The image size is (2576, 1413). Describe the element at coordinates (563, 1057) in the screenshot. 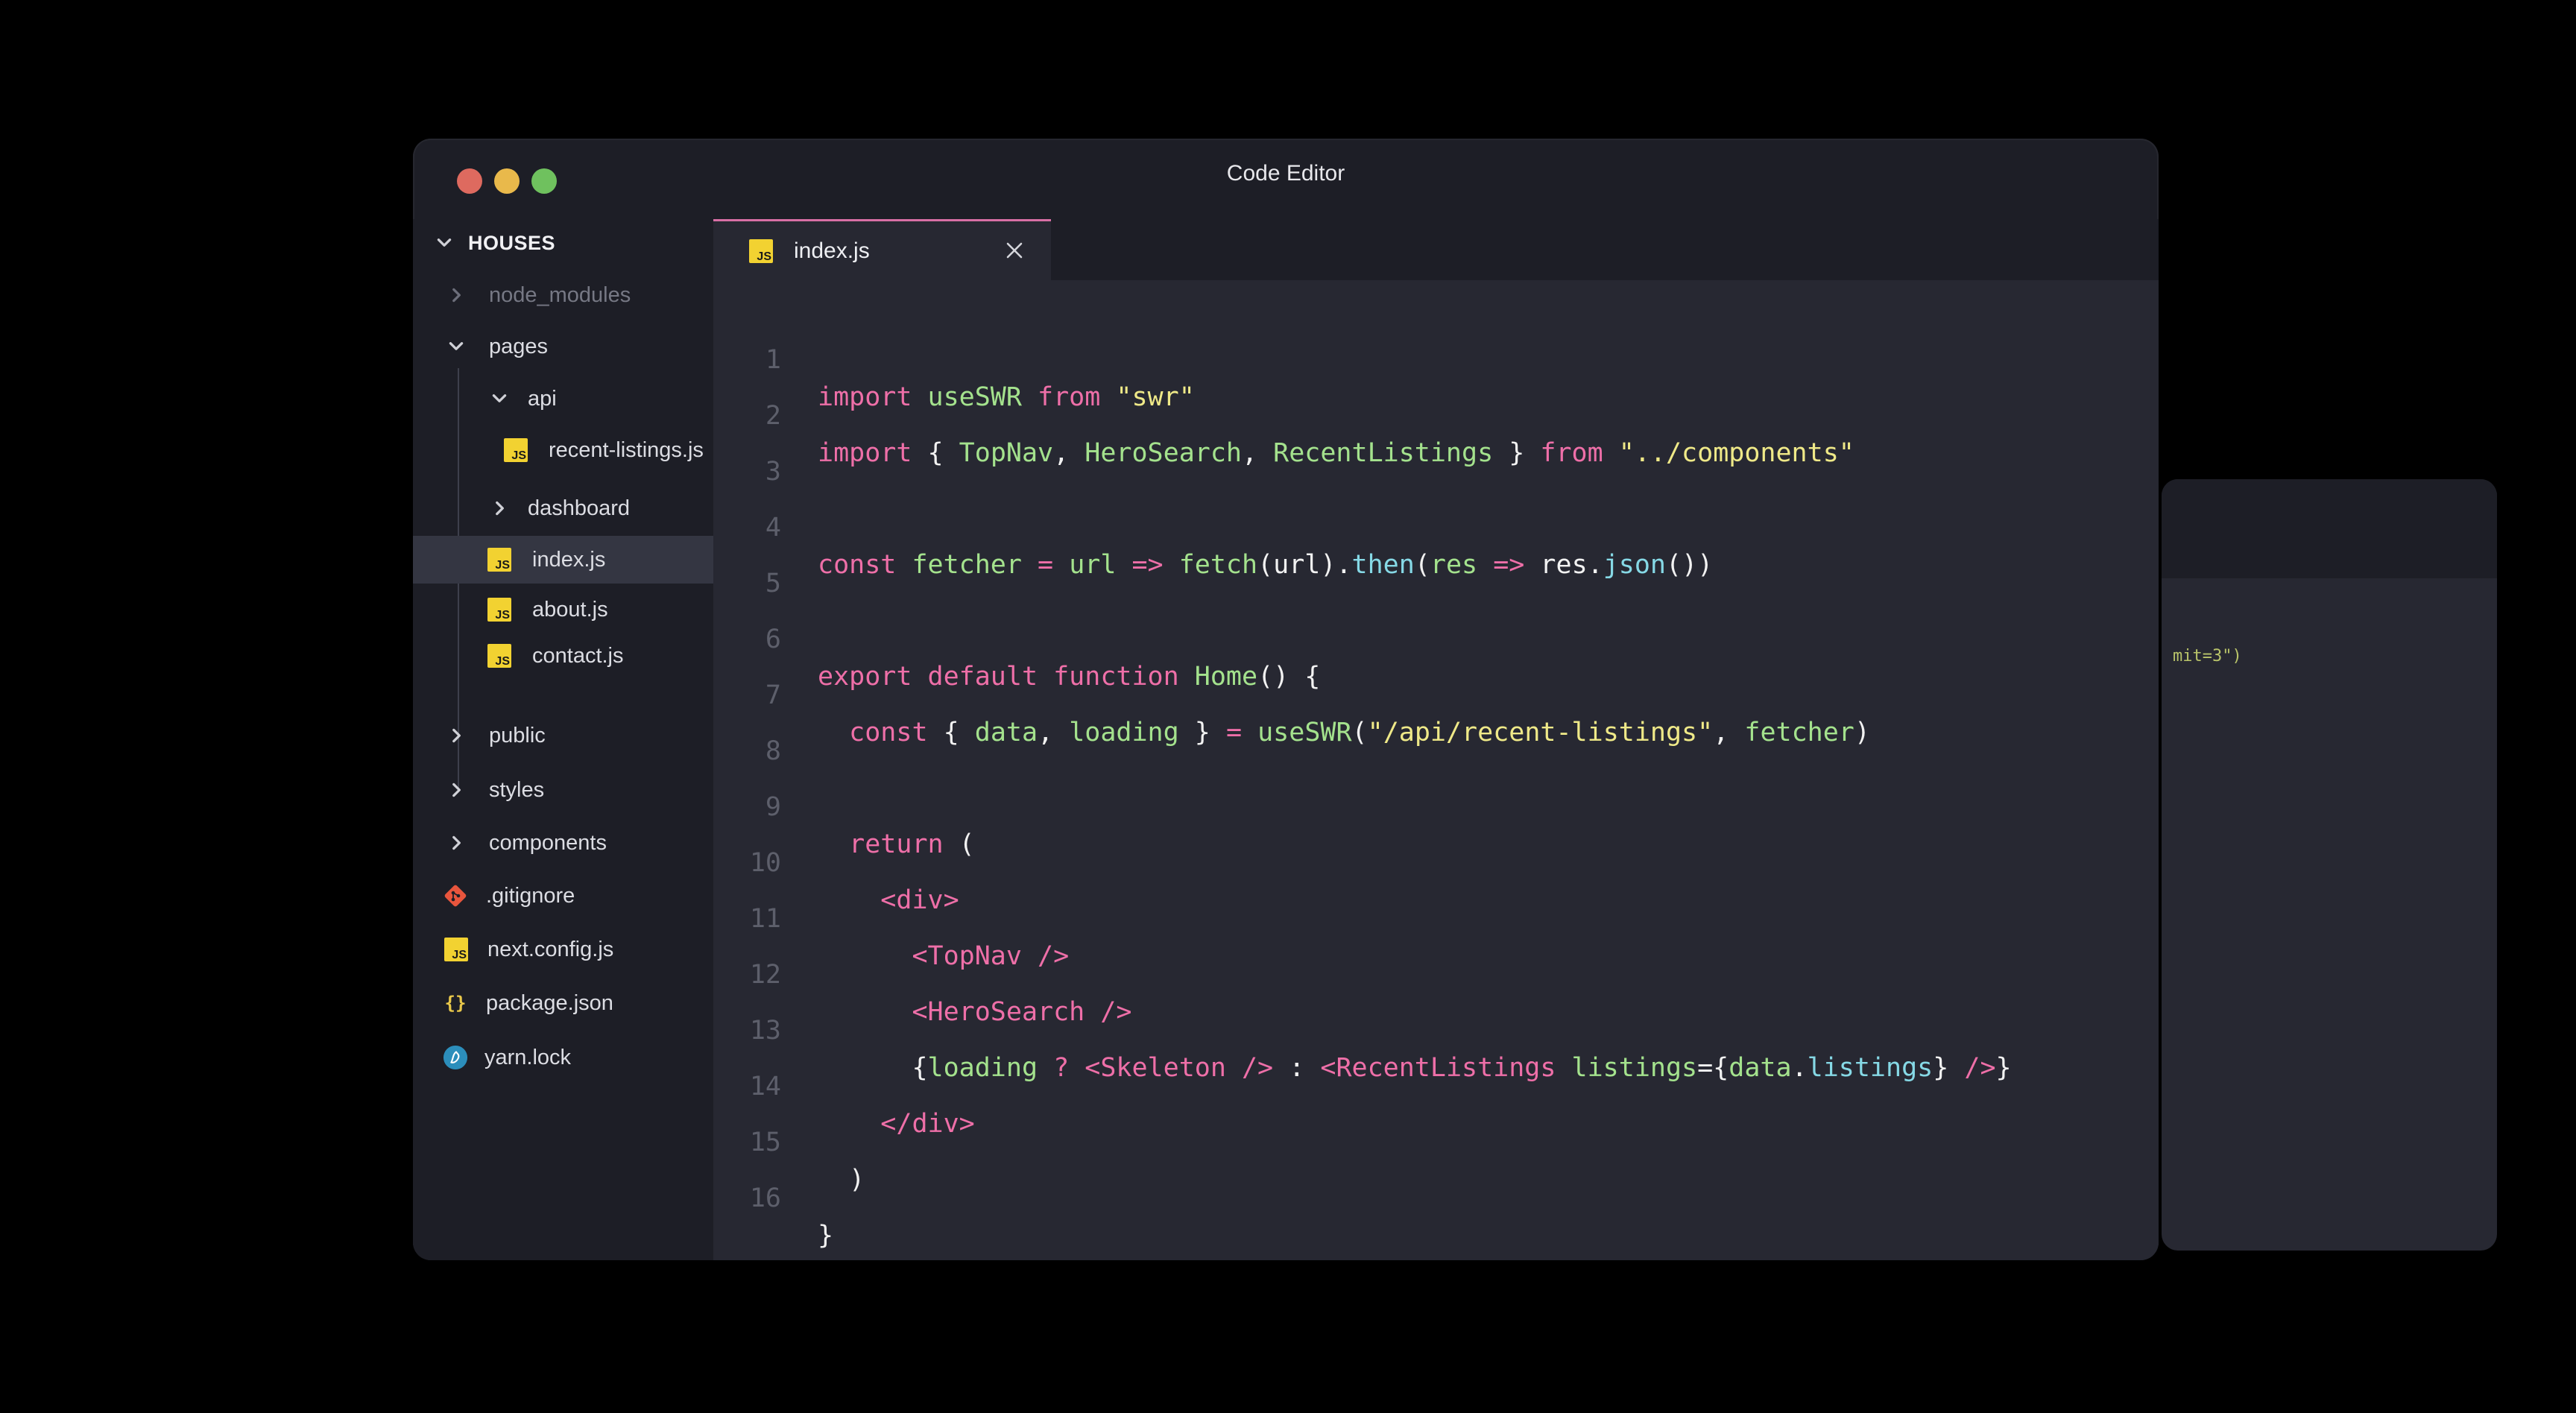

I see `tree-item-yarn-lock: yarn.lock` at that location.